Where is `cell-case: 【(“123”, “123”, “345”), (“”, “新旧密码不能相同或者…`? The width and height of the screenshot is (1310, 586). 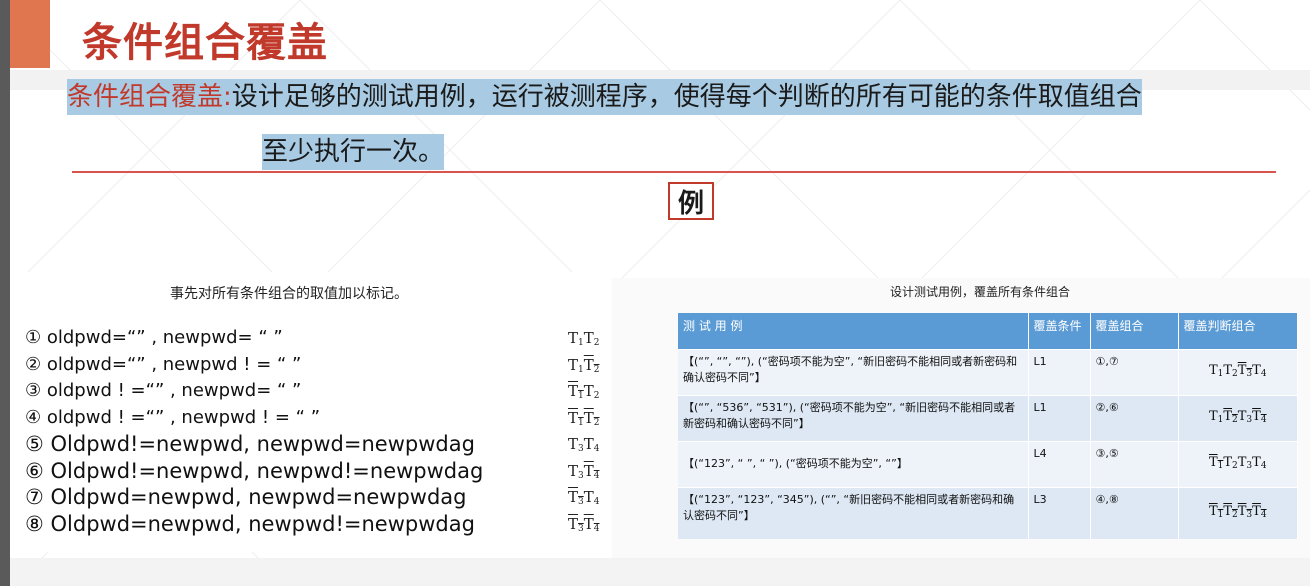 cell-case: 【(“123”, “123”, “345”), (“”, “新旧密码不能相同或者… is located at coordinates (853, 512).